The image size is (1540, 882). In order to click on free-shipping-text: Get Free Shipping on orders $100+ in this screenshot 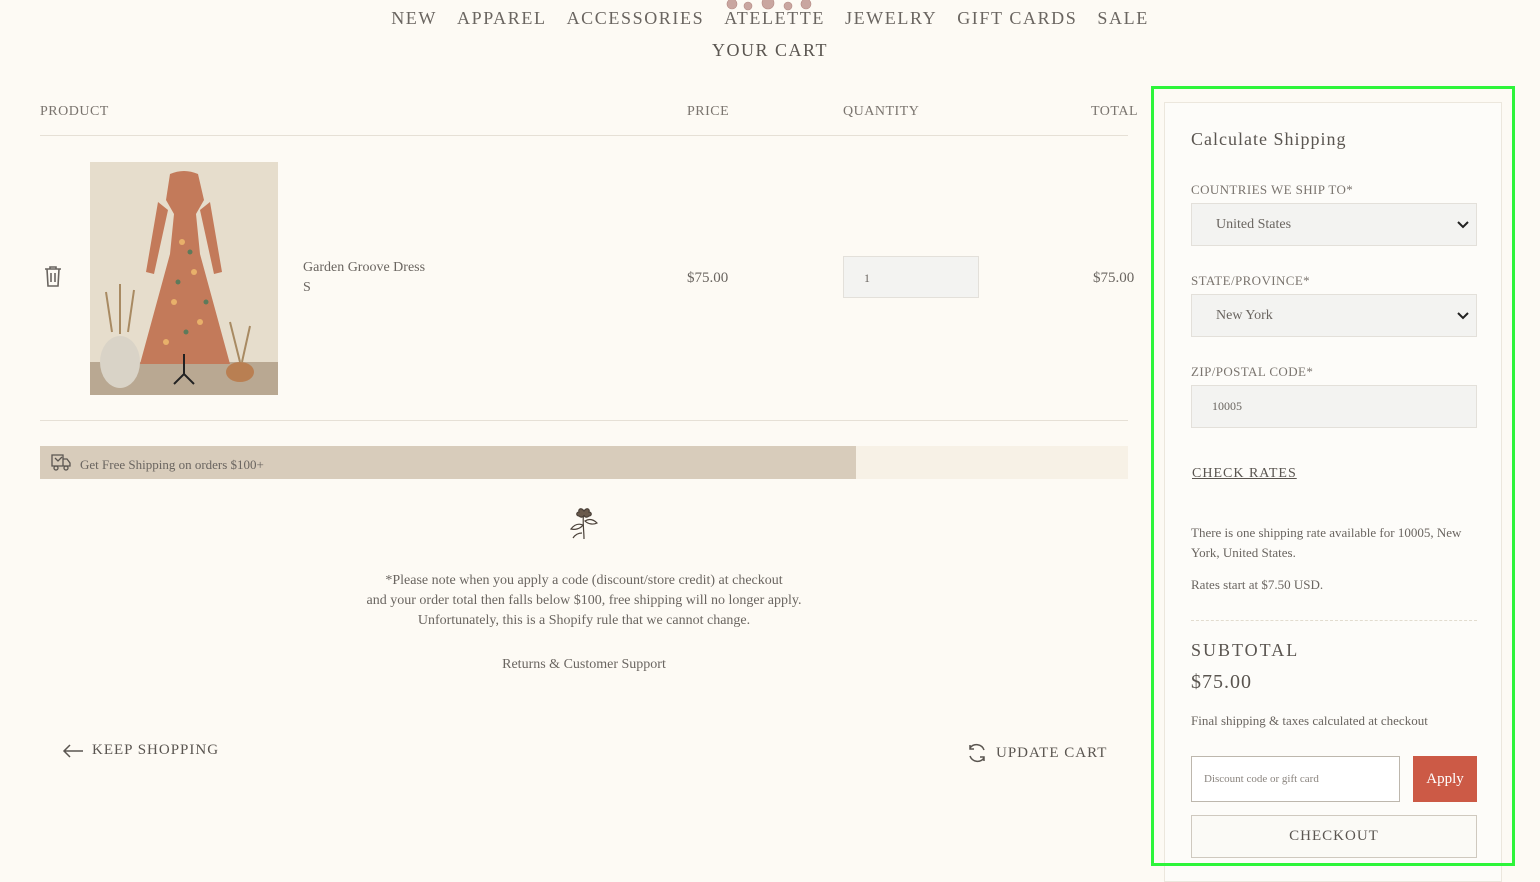, I will do `click(172, 464)`.